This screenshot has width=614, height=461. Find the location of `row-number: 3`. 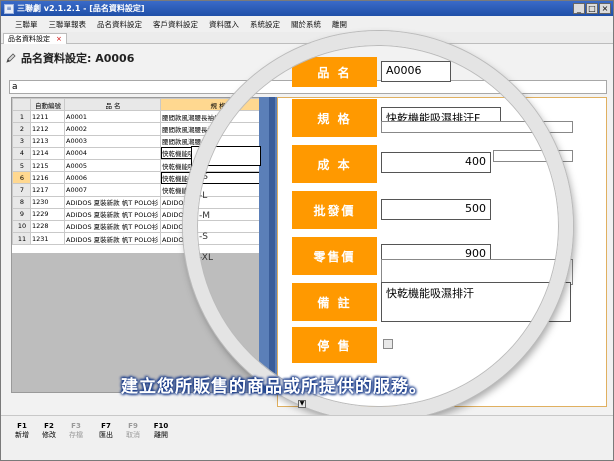

row-number: 3 is located at coordinates (21, 141).